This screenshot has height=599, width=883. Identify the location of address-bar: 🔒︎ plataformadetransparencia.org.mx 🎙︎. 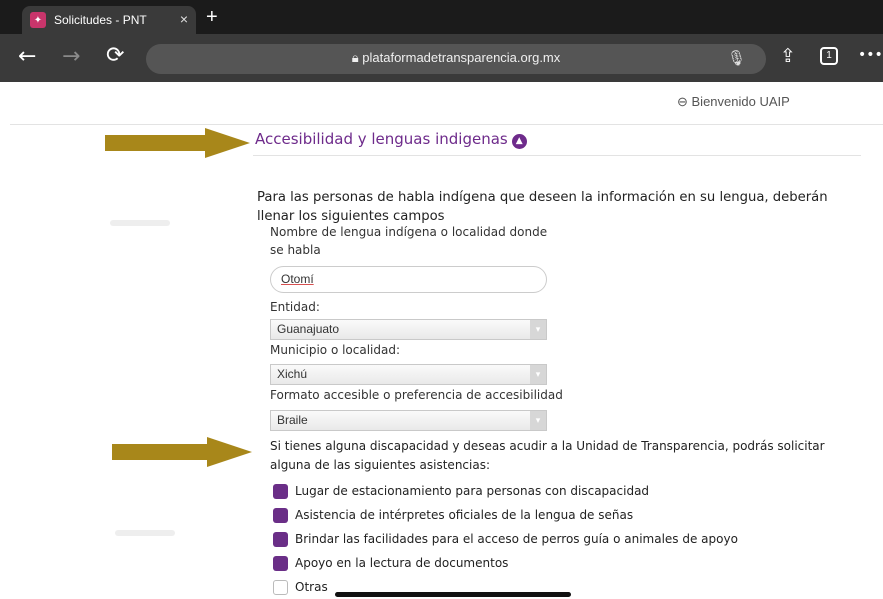
(456, 59).